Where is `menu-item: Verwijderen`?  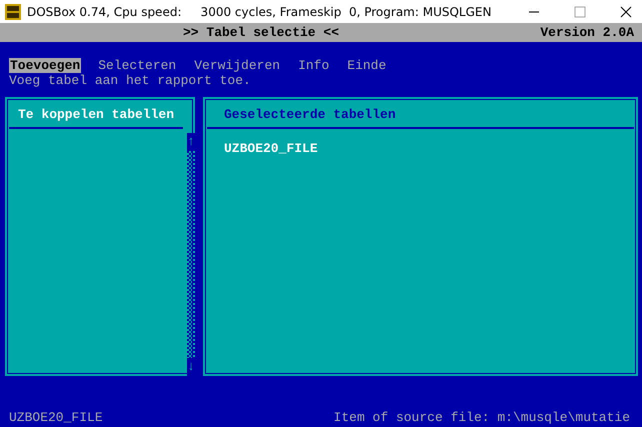
menu-item: Verwijderen is located at coordinates (237, 65).